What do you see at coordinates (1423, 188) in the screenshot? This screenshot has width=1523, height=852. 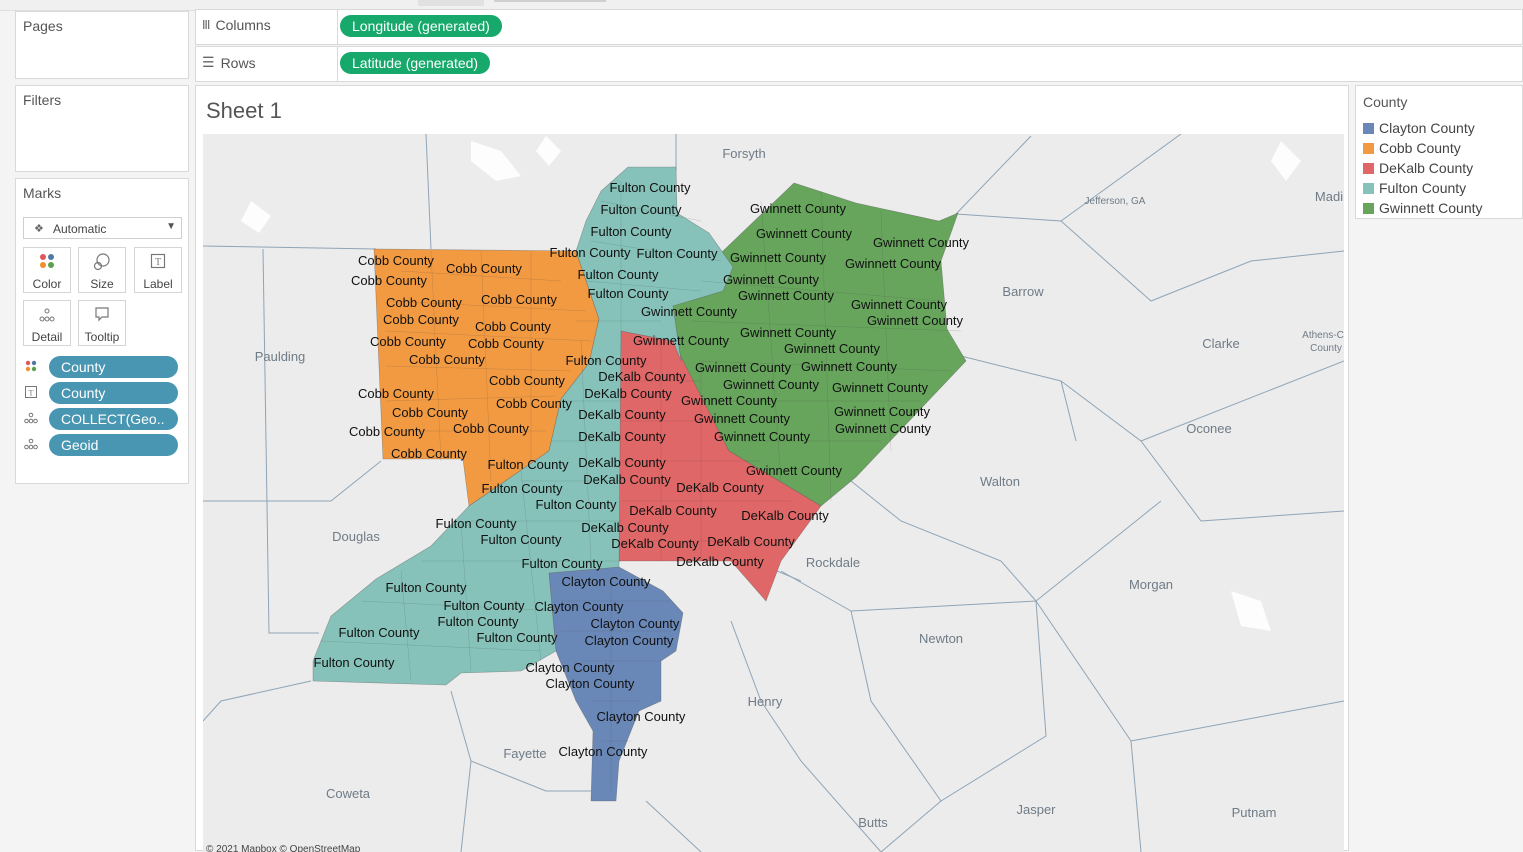 I see `legend-label: Fulton County` at bounding box center [1423, 188].